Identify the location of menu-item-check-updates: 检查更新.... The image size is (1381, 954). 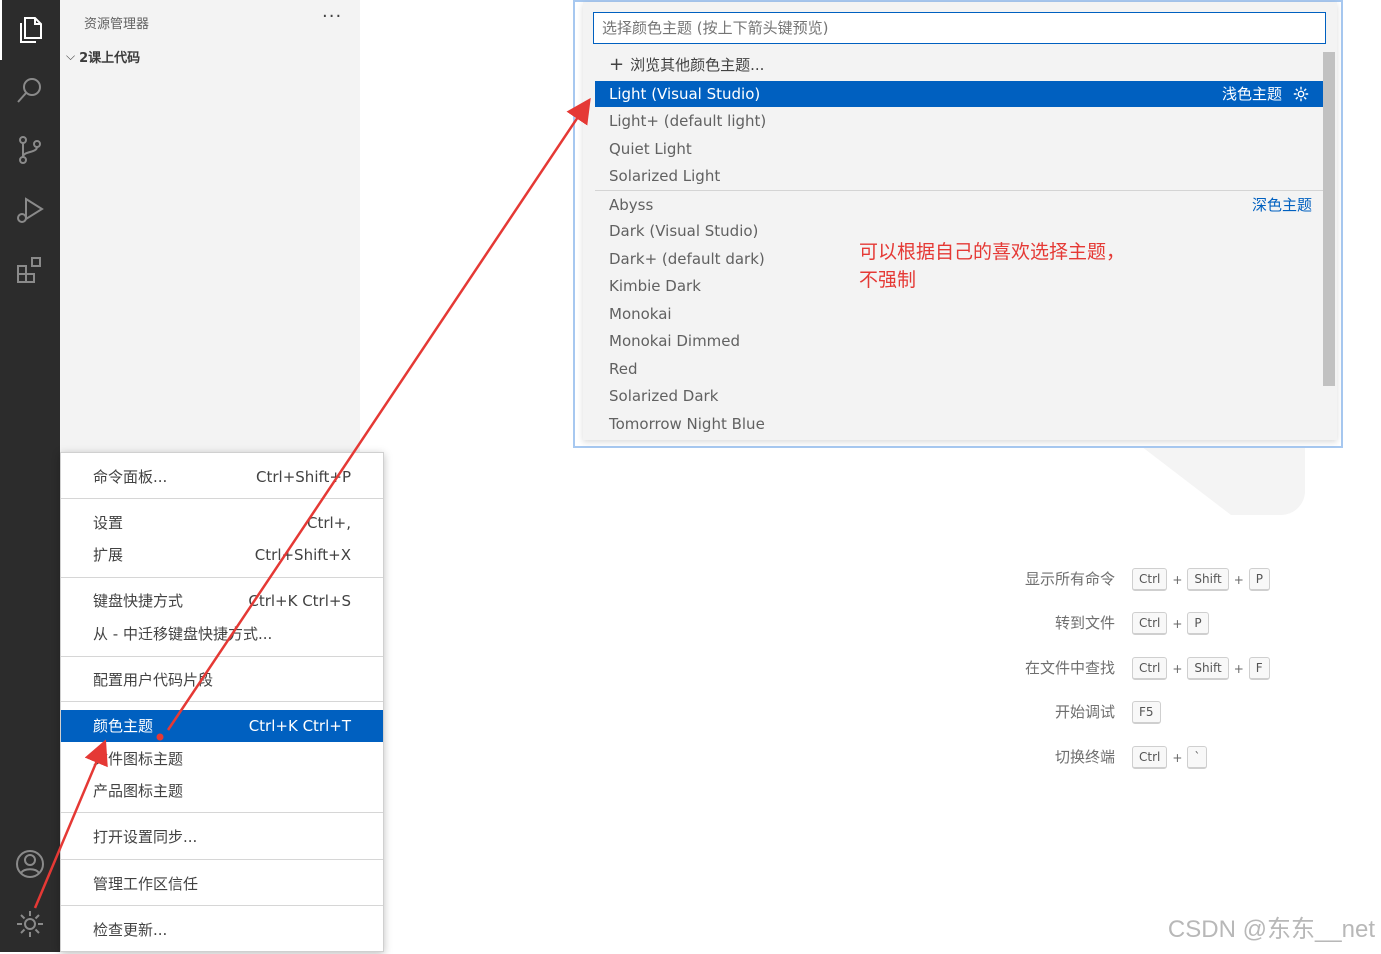
(222, 930).